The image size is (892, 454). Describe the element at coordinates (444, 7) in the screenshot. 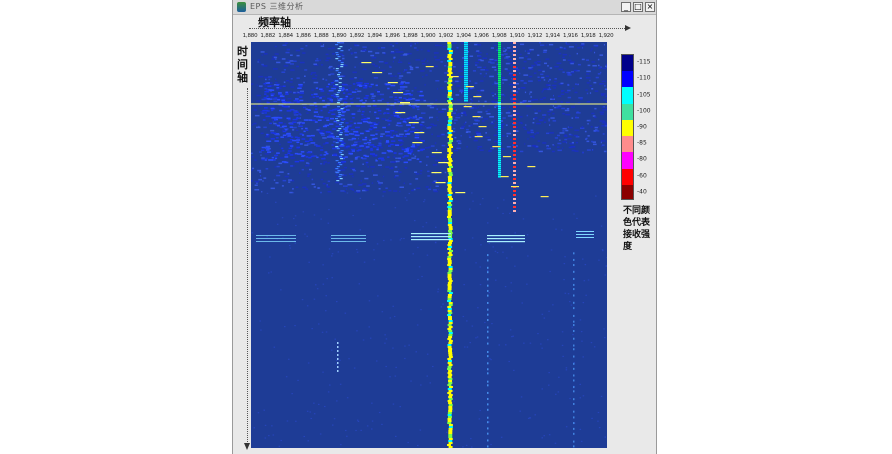

I see `title-bar: EPS 三维分析 _ □ ×` at that location.